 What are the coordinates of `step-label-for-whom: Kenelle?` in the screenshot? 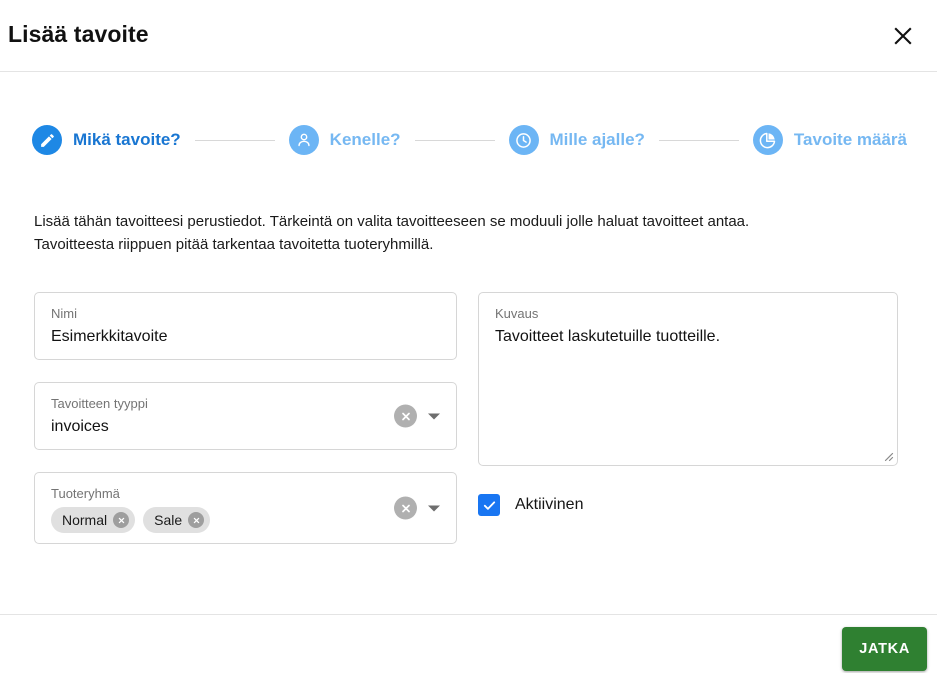 It's located at (365, 139).